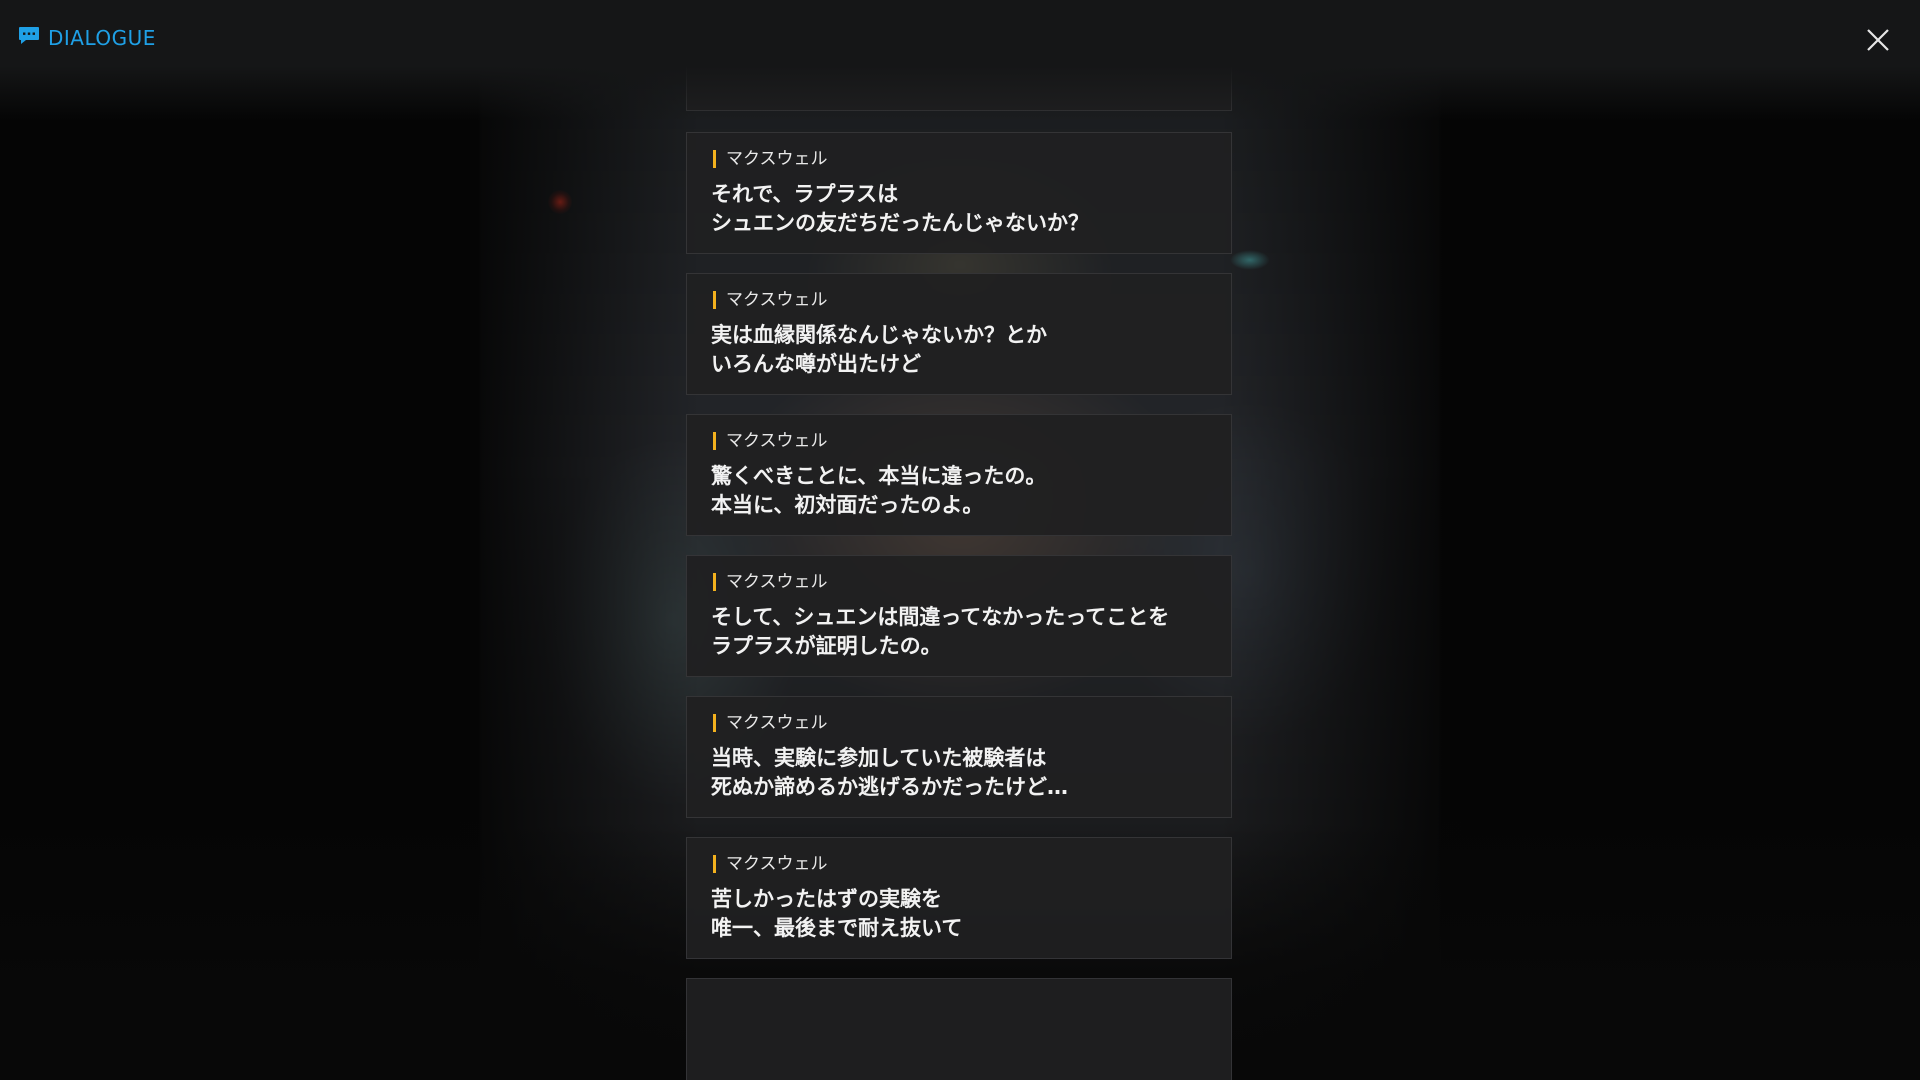 This screenshot has height=1080, width=1920. I want to click on dialogue-text: 苦しかったはずの実験を 唯一、最後まで耐え抜いて, so click(836, 914).